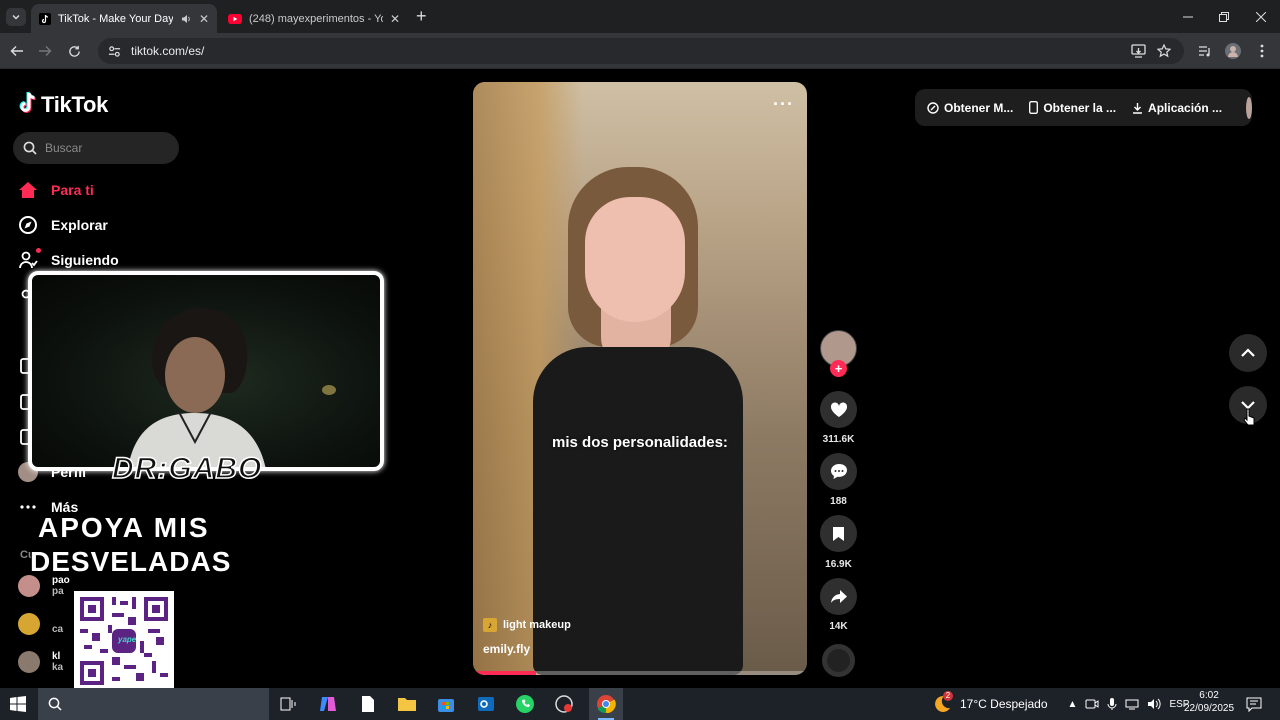 The height and width of the screenshot is (720, 1280). I want to click on back-button, so click(17, 51).